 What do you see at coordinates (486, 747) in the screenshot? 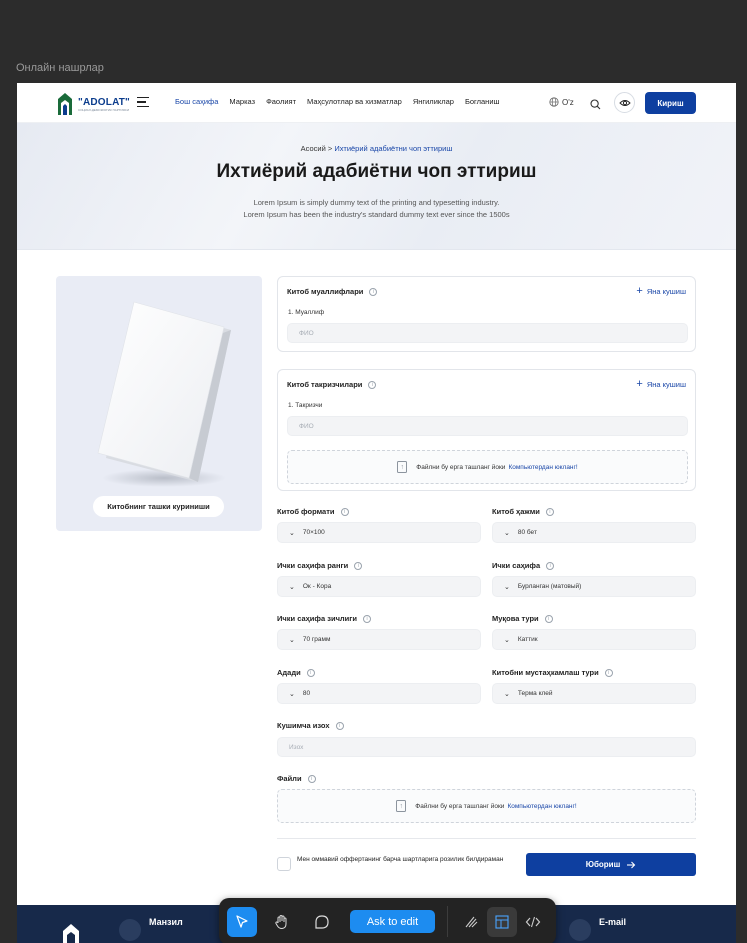
I see `comment-input: Изох` at bounding box center [486, 747].